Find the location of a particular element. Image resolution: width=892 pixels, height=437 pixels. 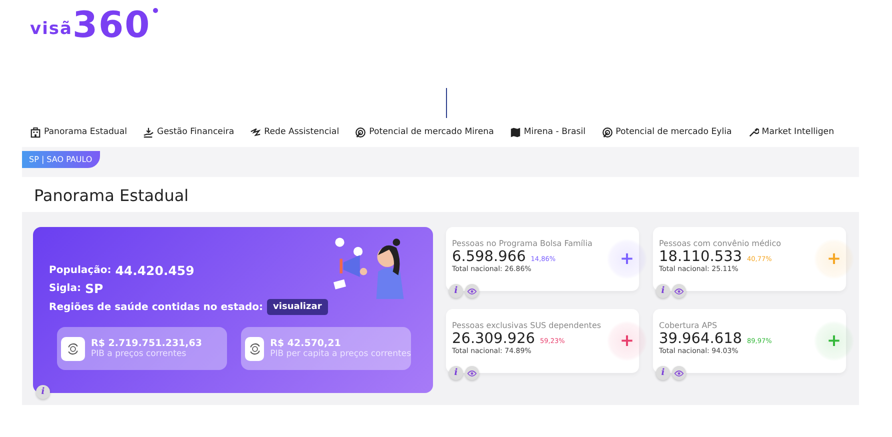

nav-tab: Market Intelligen is located at coordinates (791, 132).